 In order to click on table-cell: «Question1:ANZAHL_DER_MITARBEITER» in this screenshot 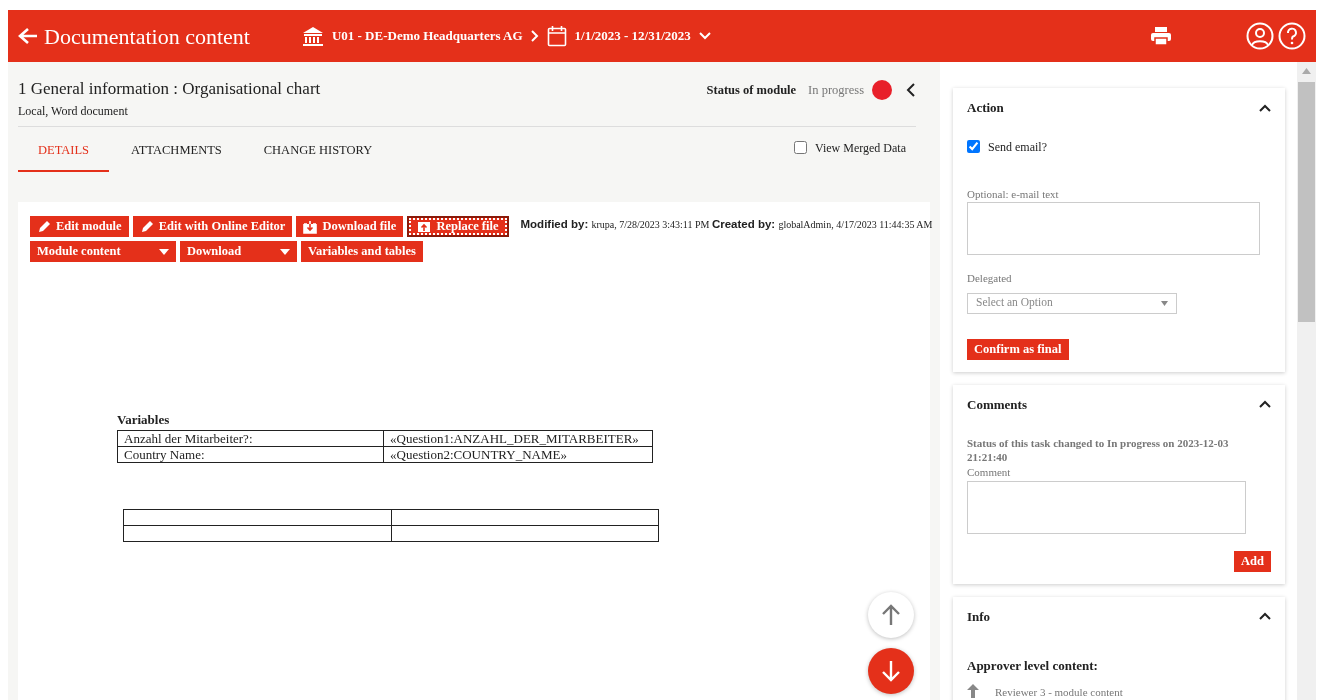, I will do `click(518, 438)`.